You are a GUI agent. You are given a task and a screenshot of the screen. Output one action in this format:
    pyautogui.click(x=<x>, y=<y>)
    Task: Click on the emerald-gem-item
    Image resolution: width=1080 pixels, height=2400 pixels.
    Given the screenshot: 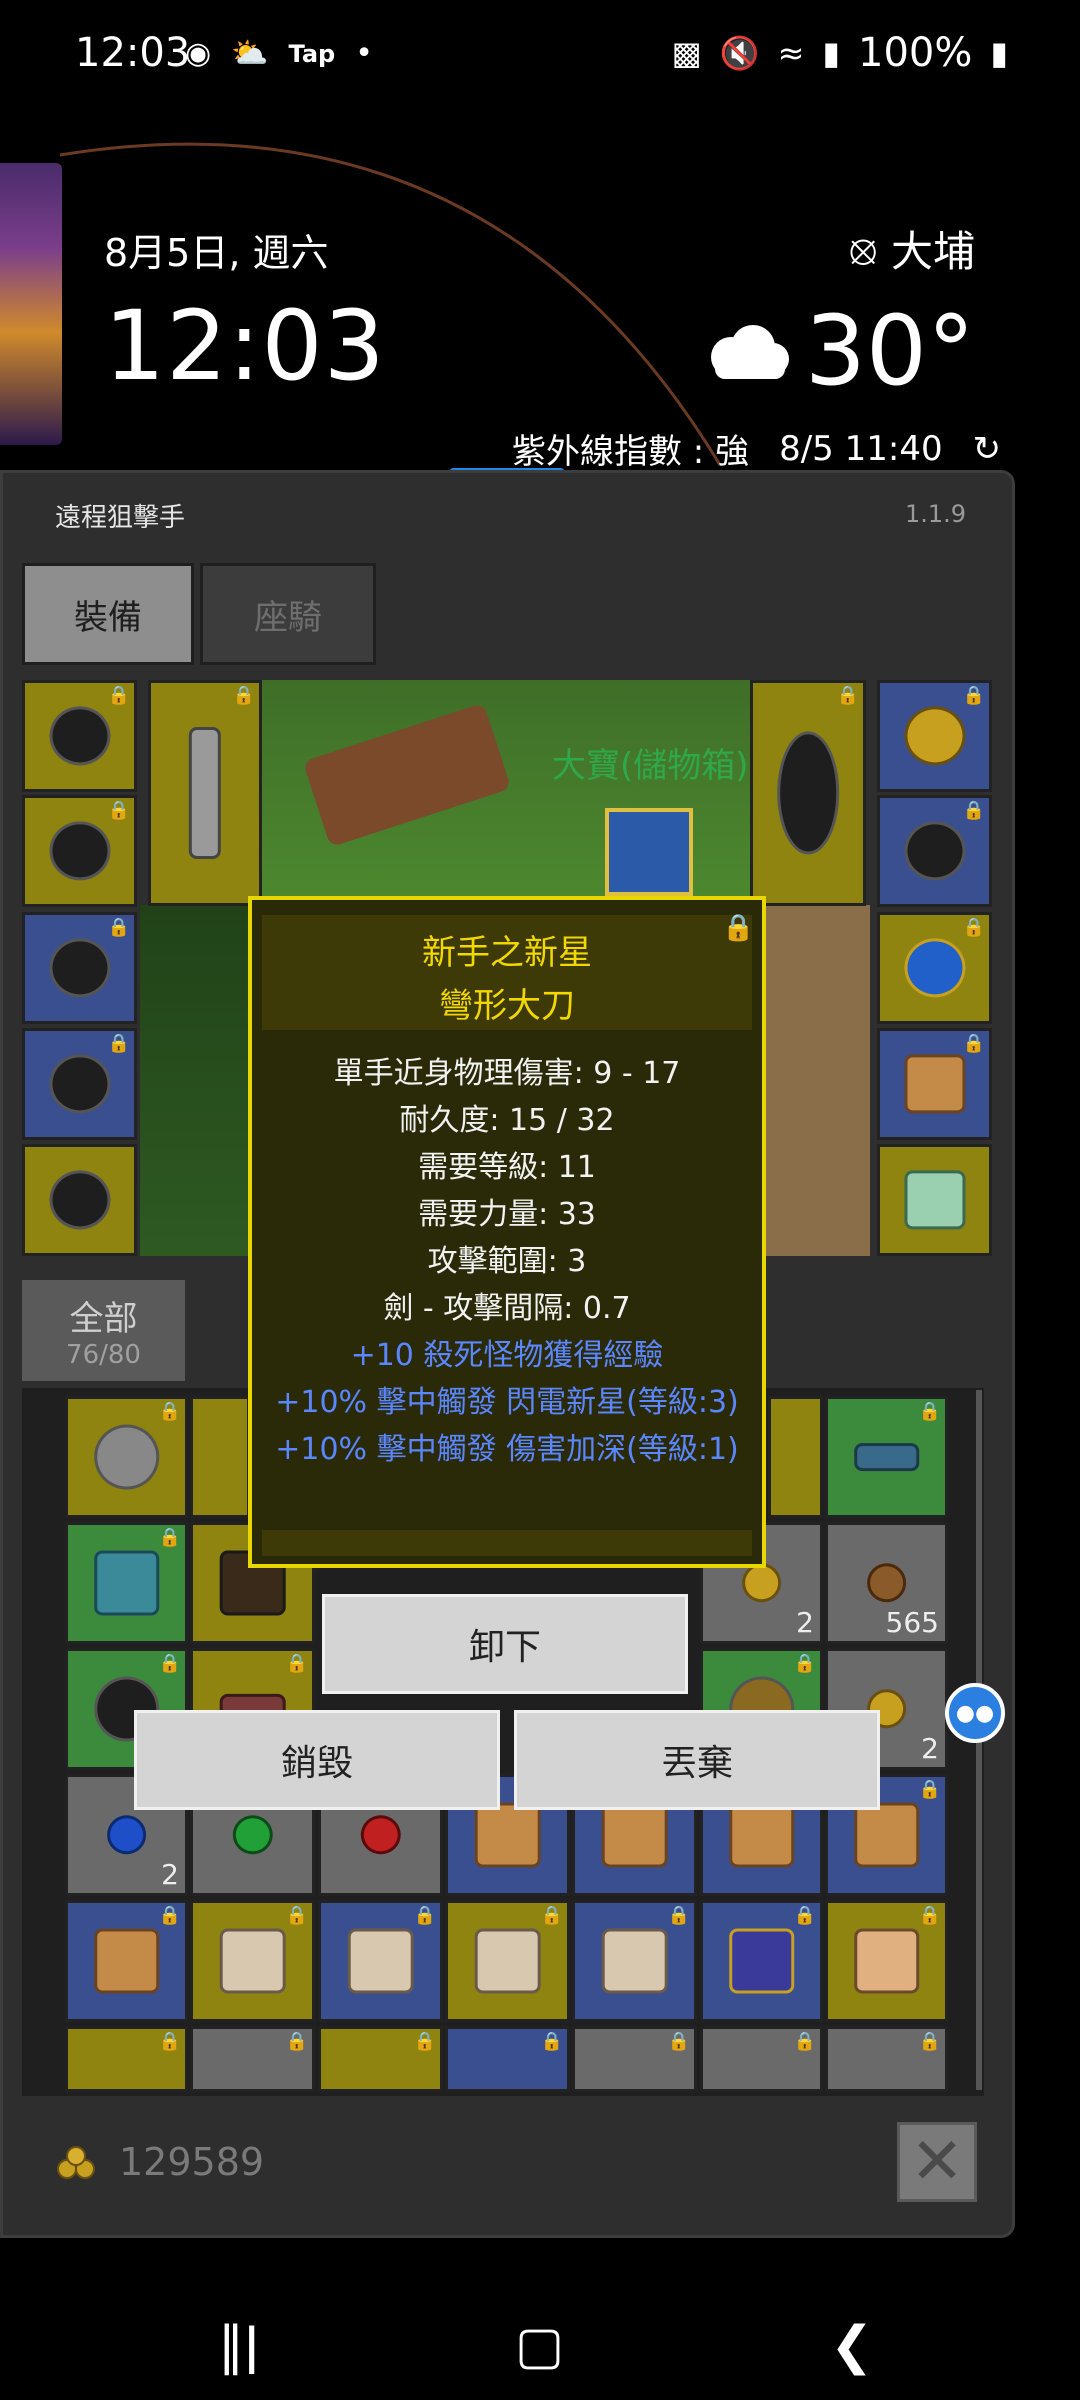 What is the action you would take?
    pyautogui.click(x=252, y=1835)
    